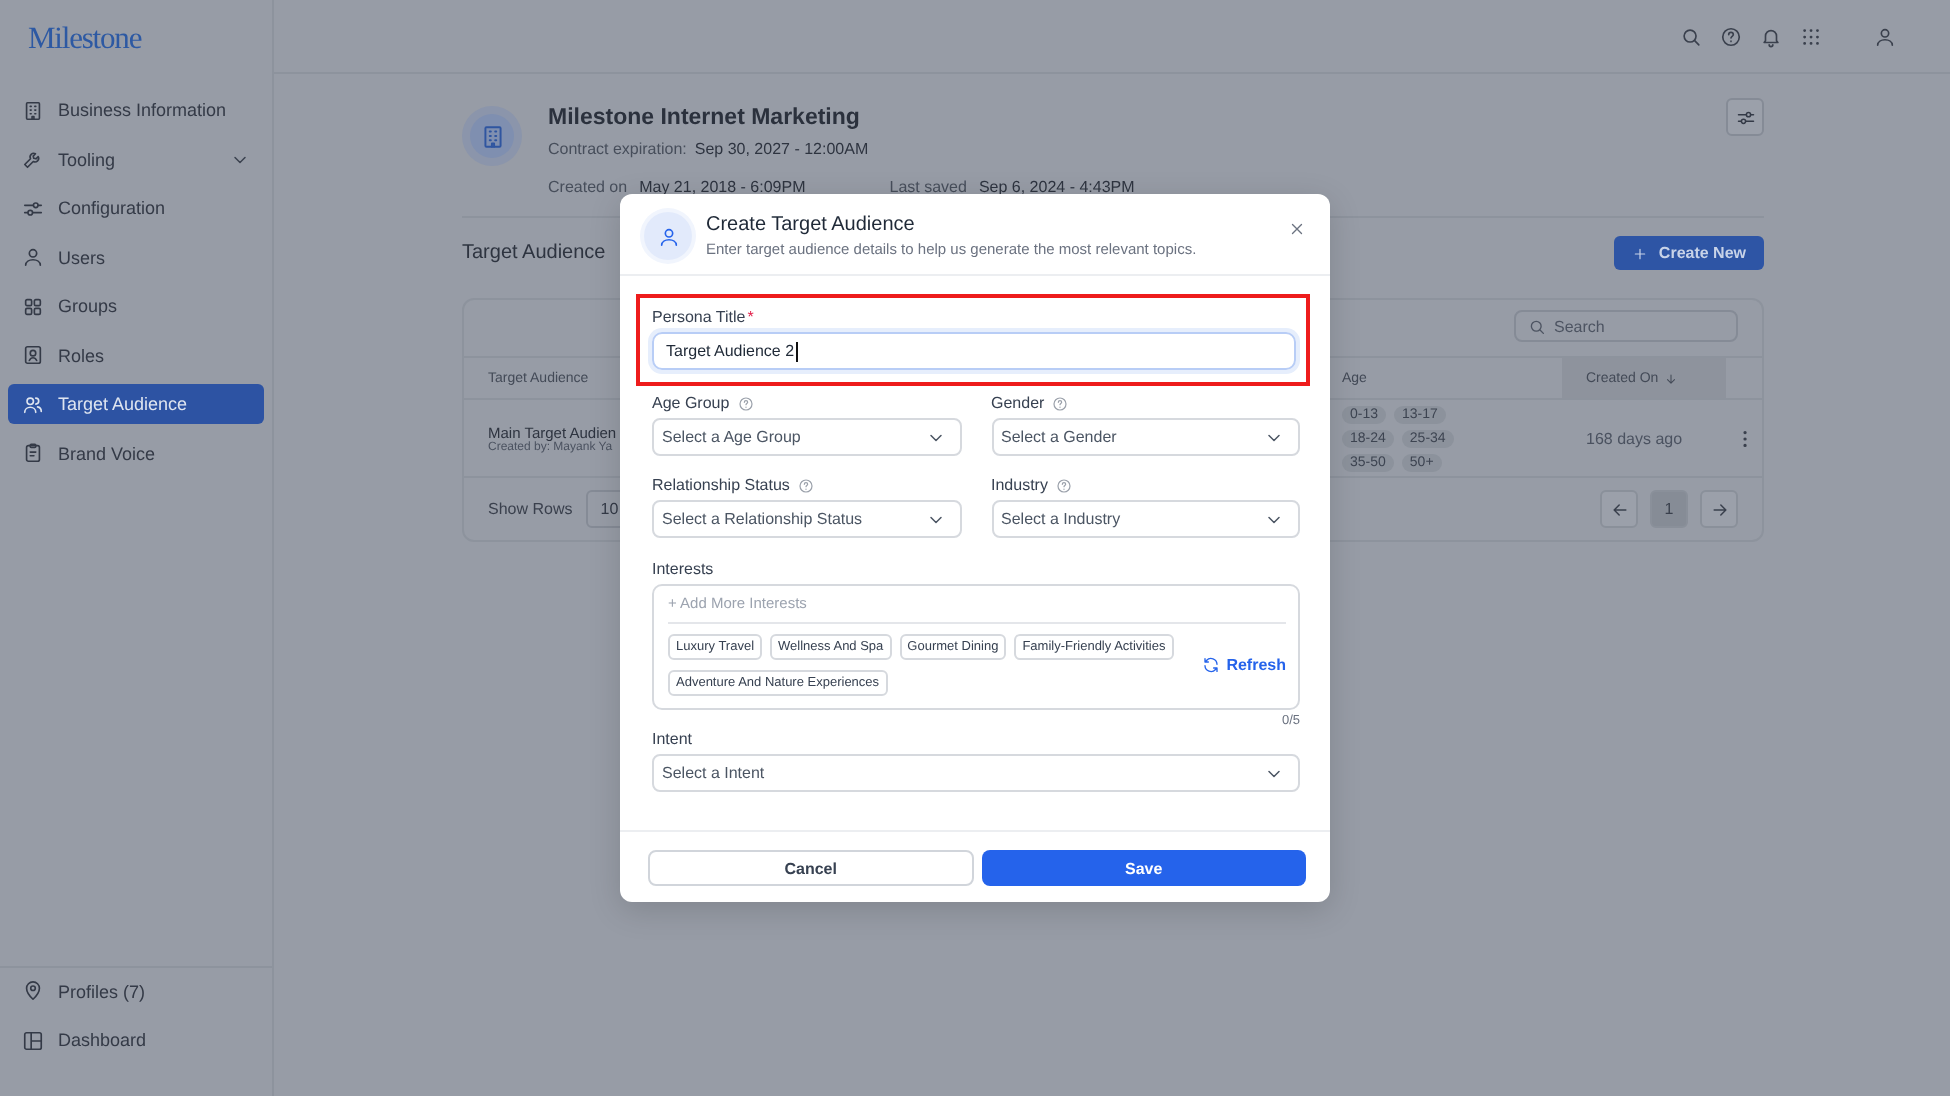 This screenshot has width=1950, height=1096. Describe the element at coordinates (1626, 326) in the screenshot. I see `search-field: Search` at that location.